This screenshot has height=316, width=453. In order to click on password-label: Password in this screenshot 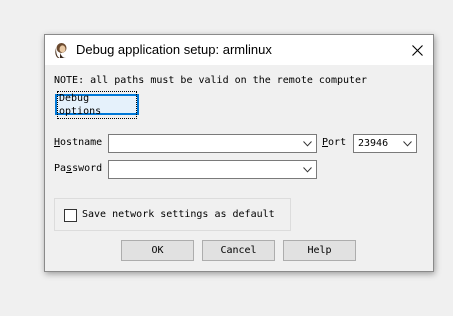, I will do `click(78, 168)`.